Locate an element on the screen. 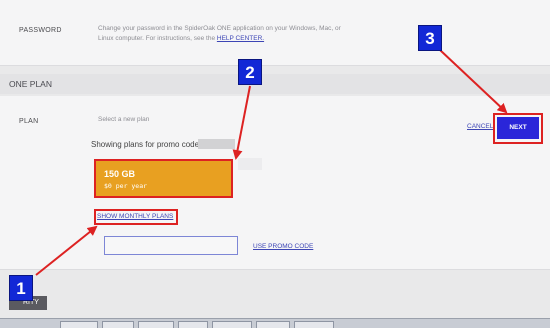 Image resolution: width=550 pixels, height=328 pixels. plan-price: $0 per year is located at coordinates (126, 186).